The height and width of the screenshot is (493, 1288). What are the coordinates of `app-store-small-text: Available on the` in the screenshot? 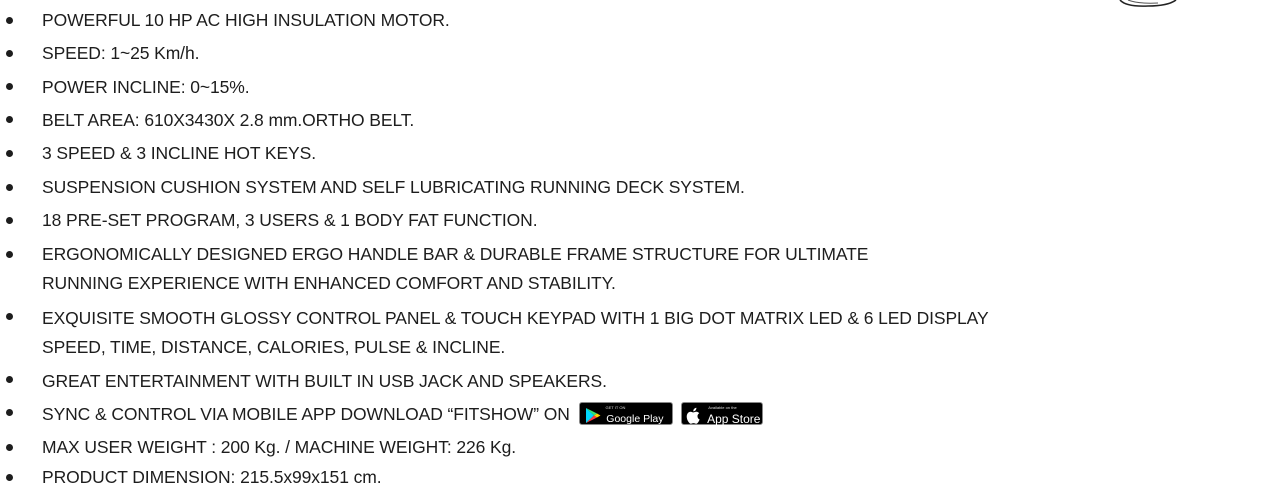 It's located at (722, 407).